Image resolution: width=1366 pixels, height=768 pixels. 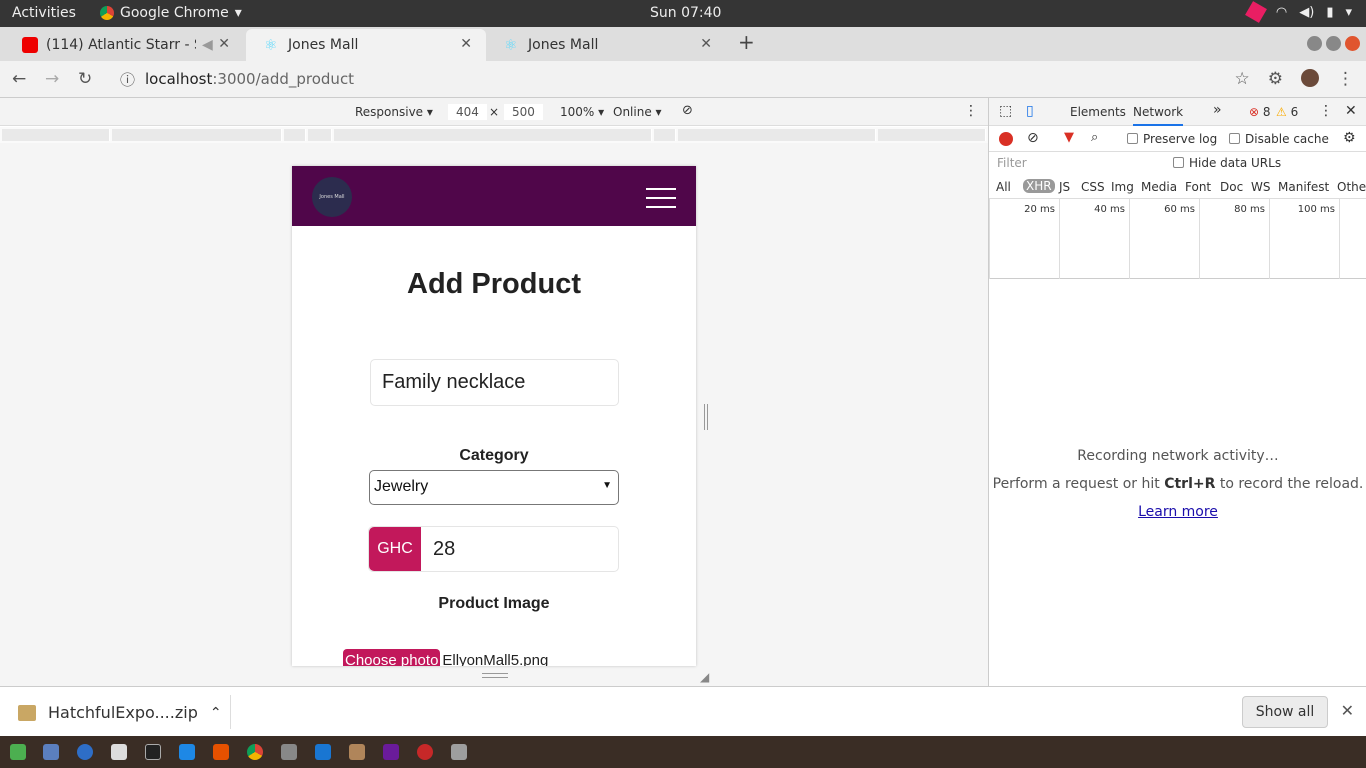 What do you see at coordinates (51, 752) in the screenshot?
I see `text-editor-icon` at bounding box center [51, 752].